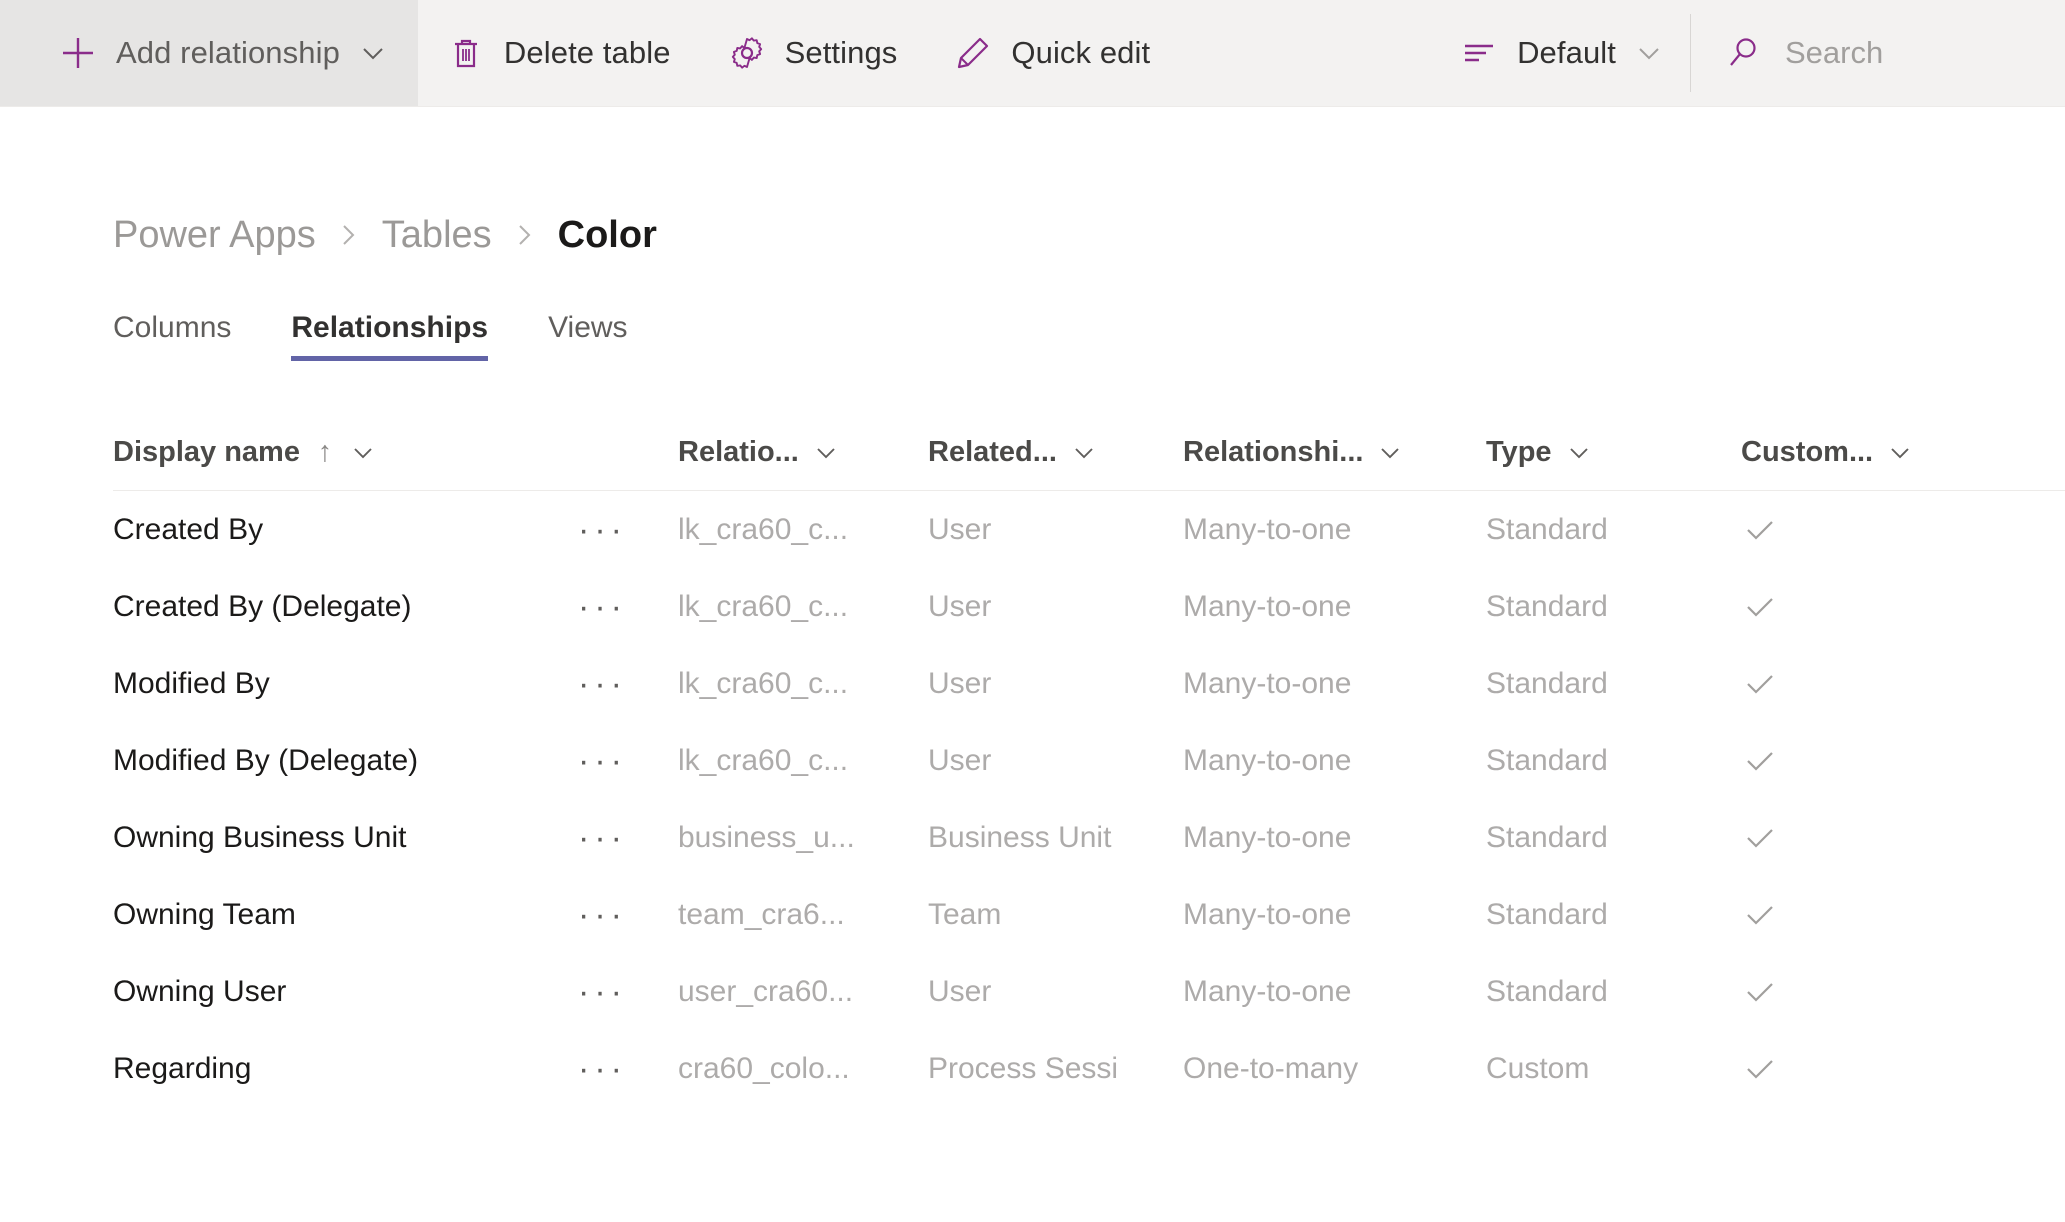 The image size is (2065, 1222). I want to click on row-display-name: Regarding, so click(182, 1068).